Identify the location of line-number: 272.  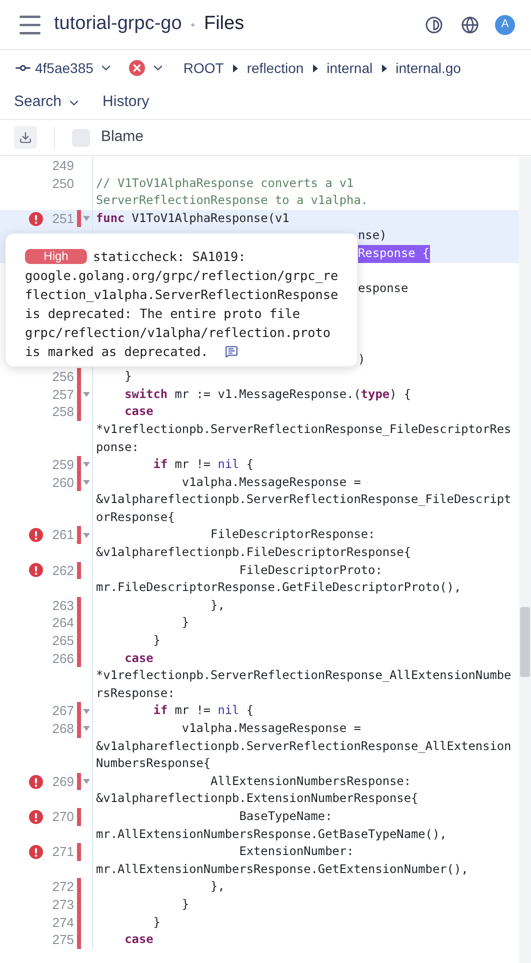
(62, 887).